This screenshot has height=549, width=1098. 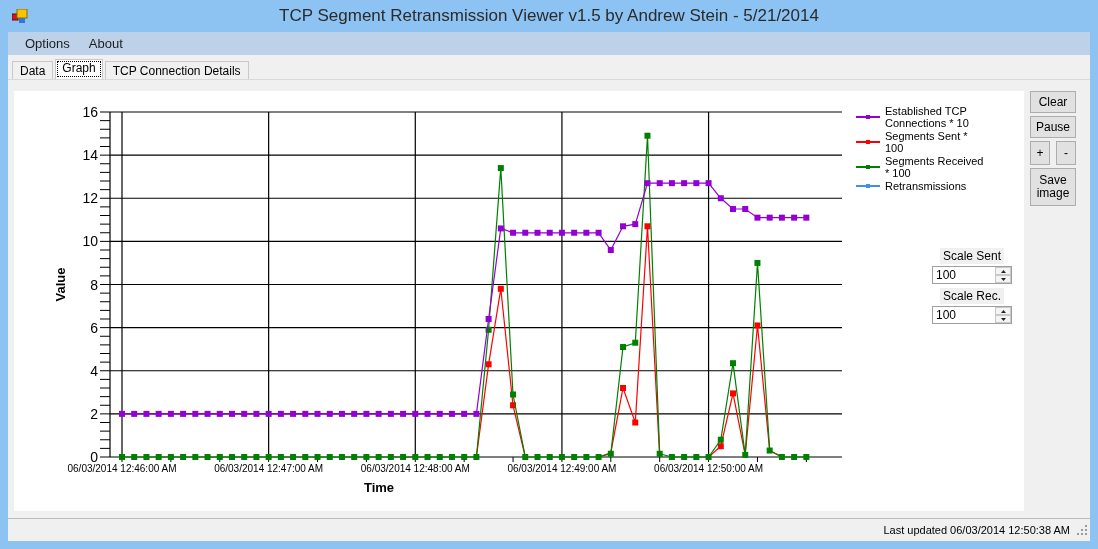 I want to click on menu-item: About, so click(x=105, y=43).